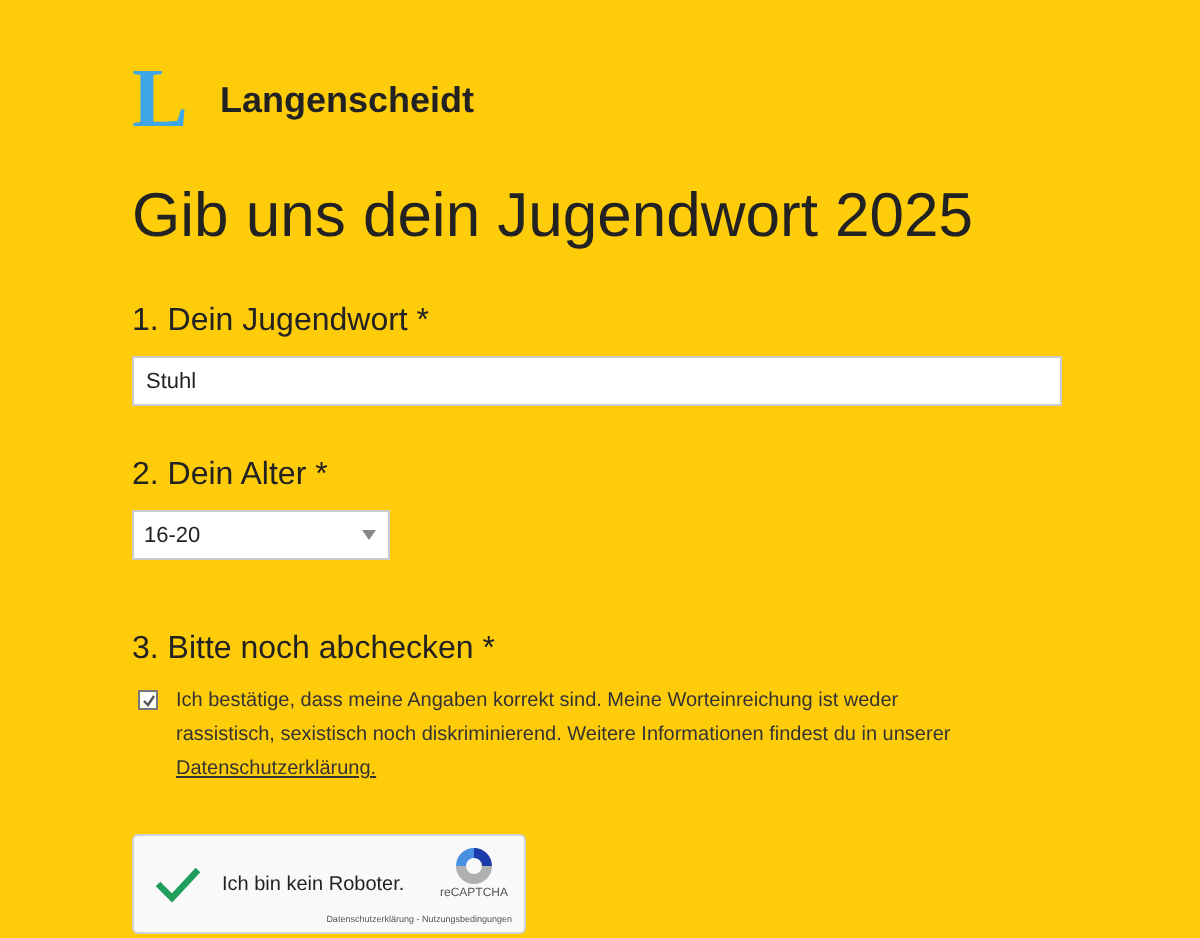 This screenshot has height=938, width=1200. Describe the element at coordinates (314, 650) in the screenshot. I see `field-label: 3. Bitte noch abchecken *` at that location.